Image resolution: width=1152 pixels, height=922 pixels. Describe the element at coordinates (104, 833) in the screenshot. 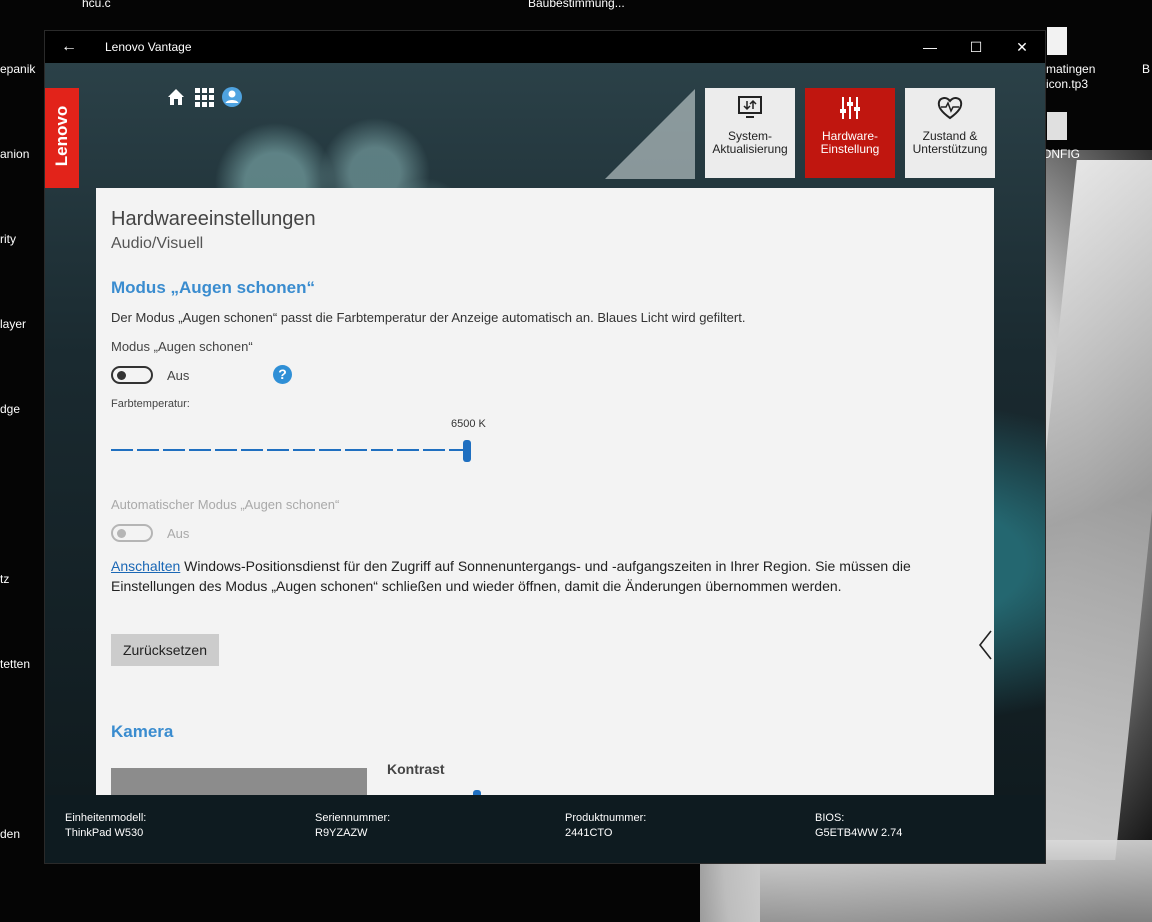

I see `model-value: ThinkPad W530` at that location.